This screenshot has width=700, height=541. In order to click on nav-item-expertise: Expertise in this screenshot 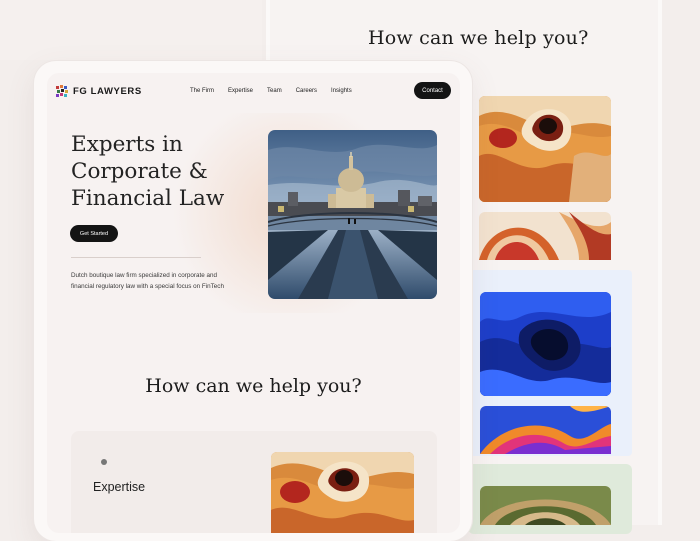, I will do `click(240, 91)`.